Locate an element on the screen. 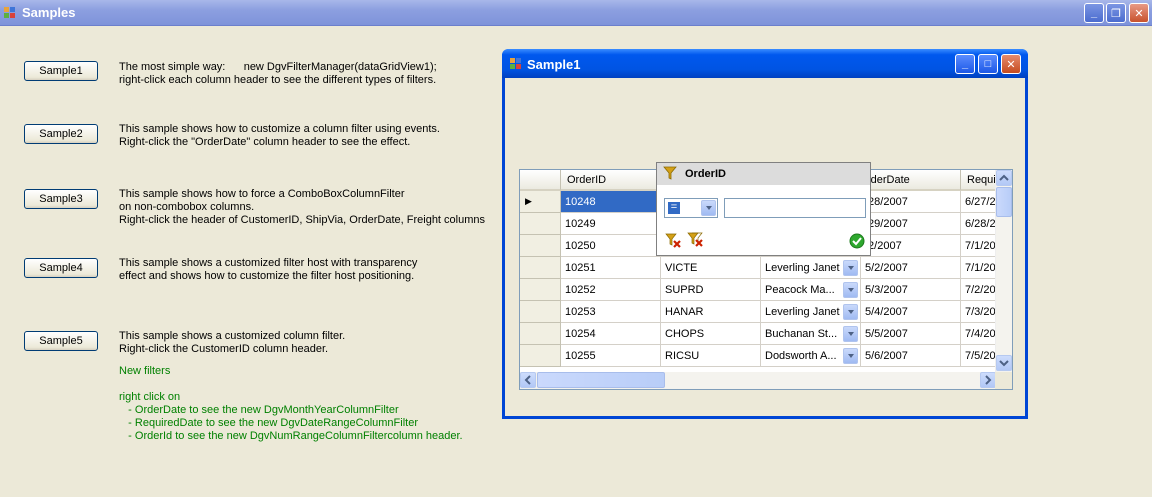  window-title: Samples is located at coordinates (49, 12).